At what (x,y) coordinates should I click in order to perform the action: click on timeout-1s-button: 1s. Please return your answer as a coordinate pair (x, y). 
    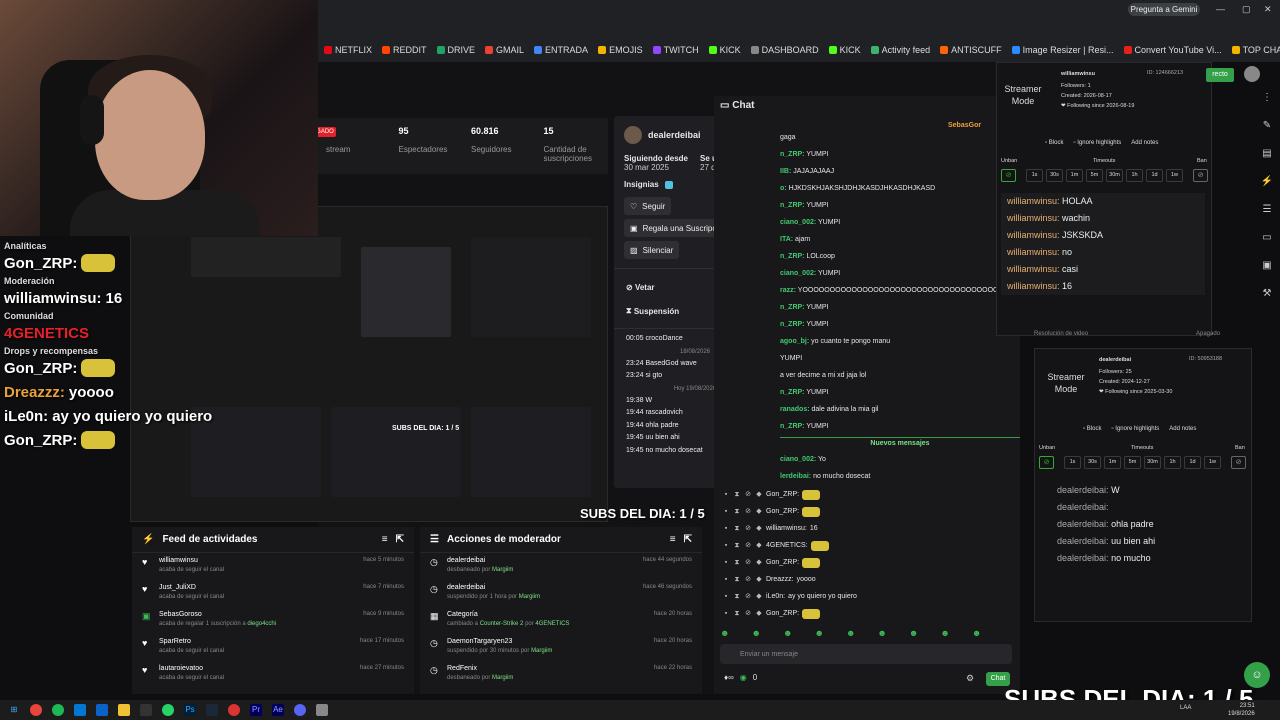
    Looking at the image, I should click on (1072, 462).